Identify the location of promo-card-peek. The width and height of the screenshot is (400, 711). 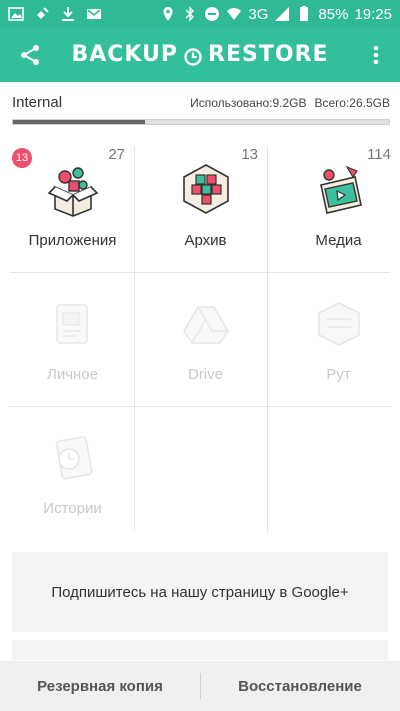
(200, 650).